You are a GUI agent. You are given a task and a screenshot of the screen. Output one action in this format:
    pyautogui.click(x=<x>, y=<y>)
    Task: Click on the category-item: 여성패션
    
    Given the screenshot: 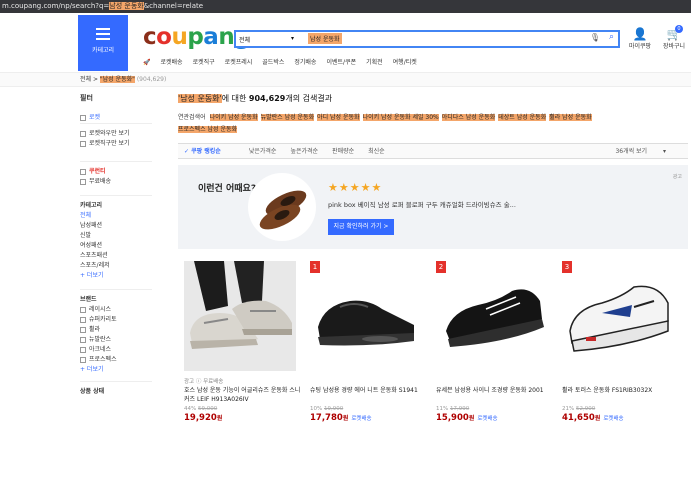 What is the action you would take?
    pyautogui.click(x=116, y=246)
    